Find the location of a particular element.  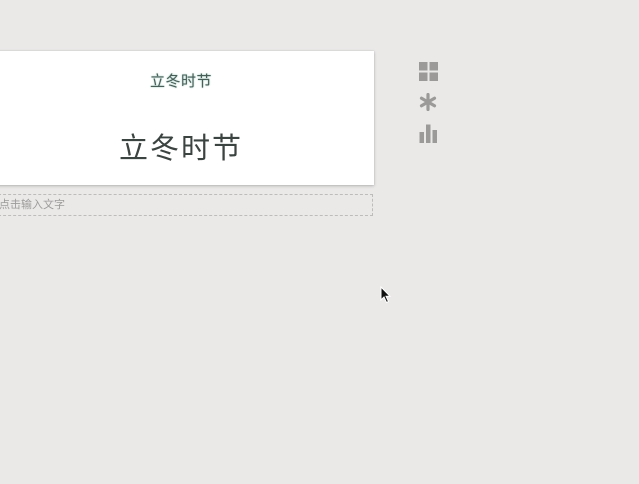

layout-button is located at coordinates (428, 71).